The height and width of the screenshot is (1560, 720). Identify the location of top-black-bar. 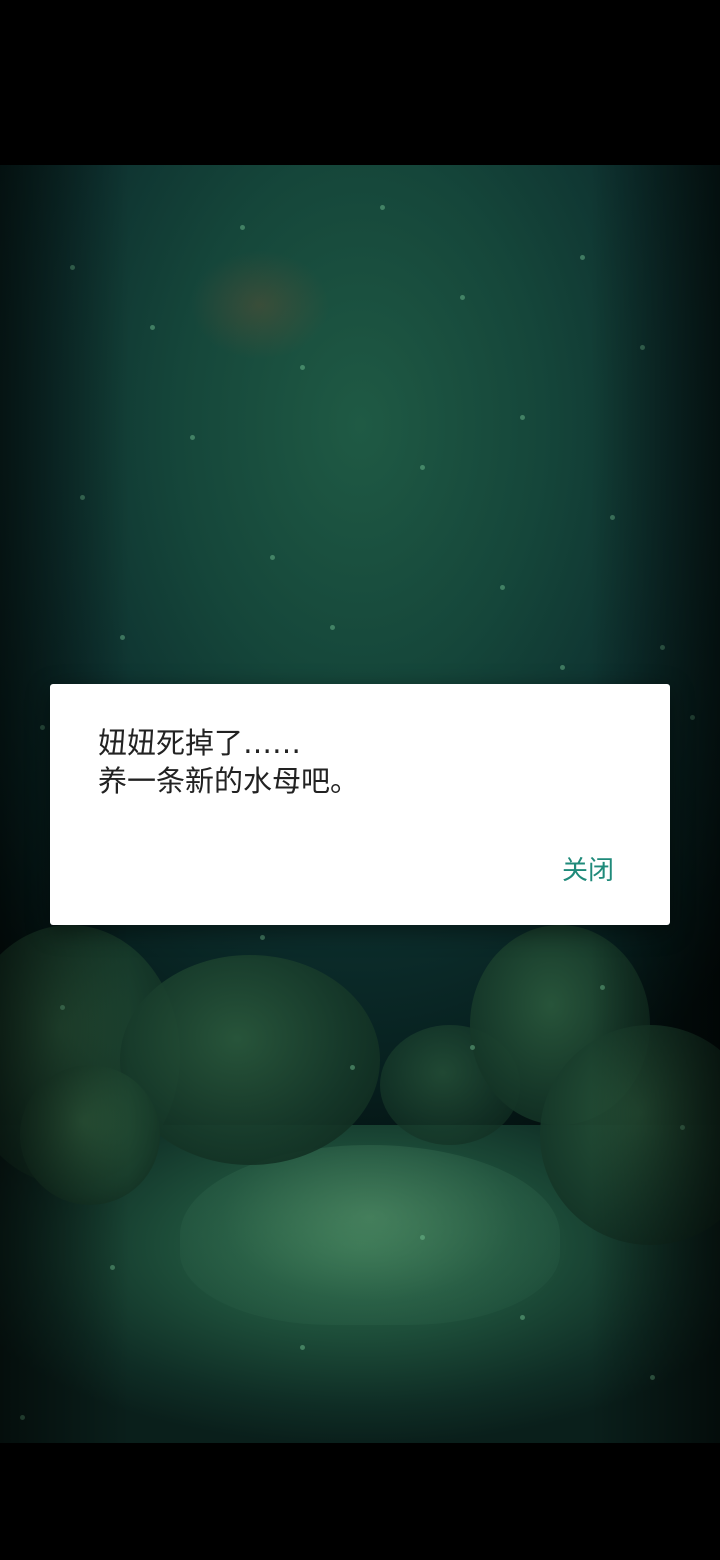
(360, 82).